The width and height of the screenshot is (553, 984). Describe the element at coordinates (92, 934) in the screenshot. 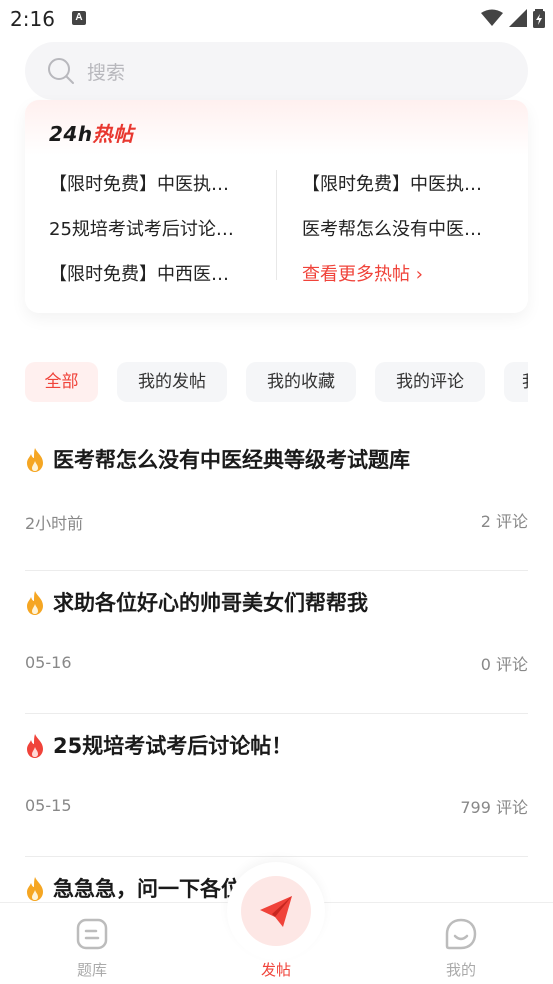

I see `question-bank-icon` at that location.